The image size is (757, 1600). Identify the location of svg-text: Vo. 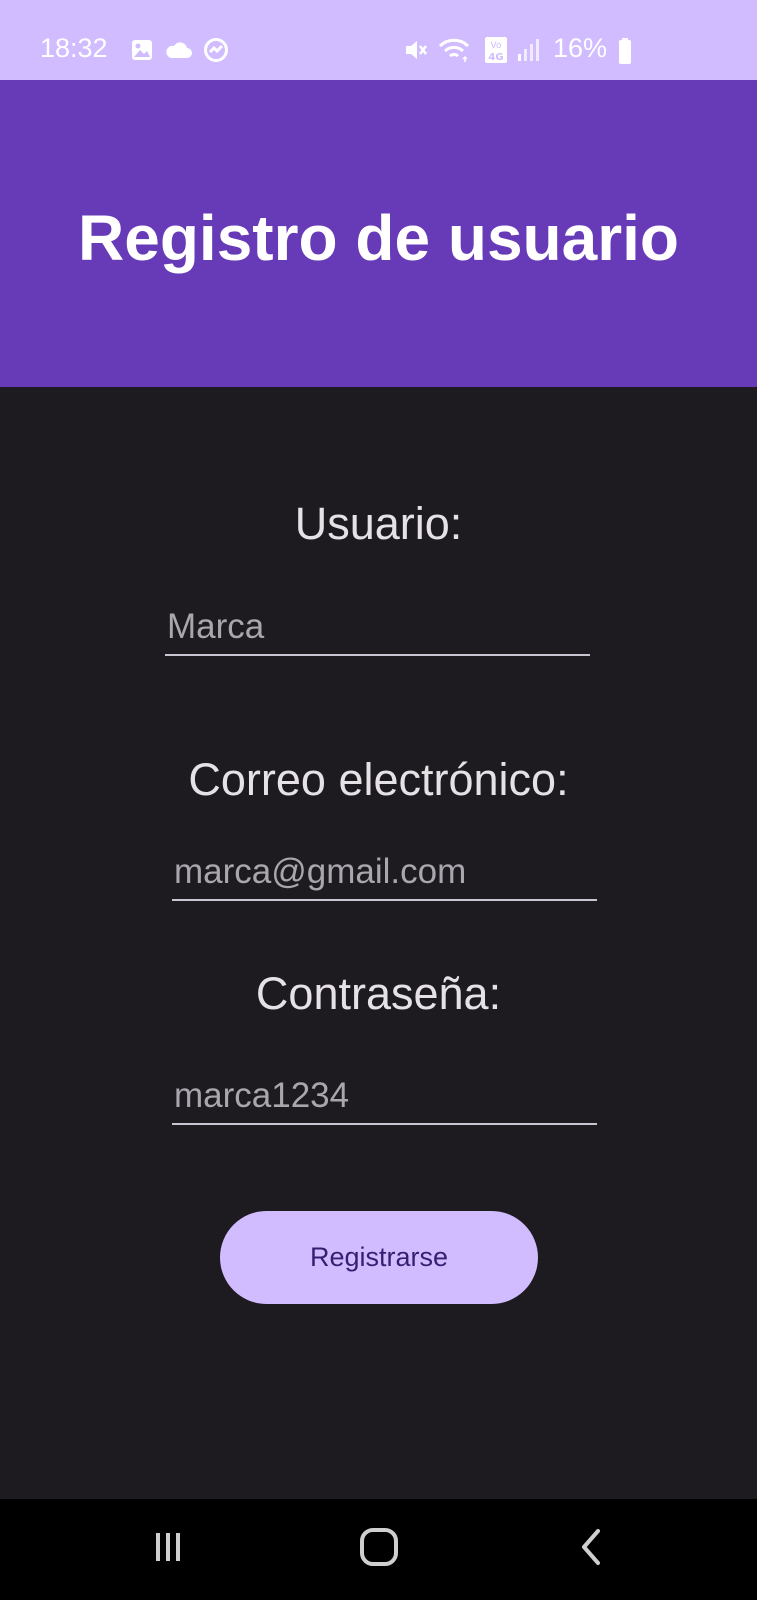
(496, 46).